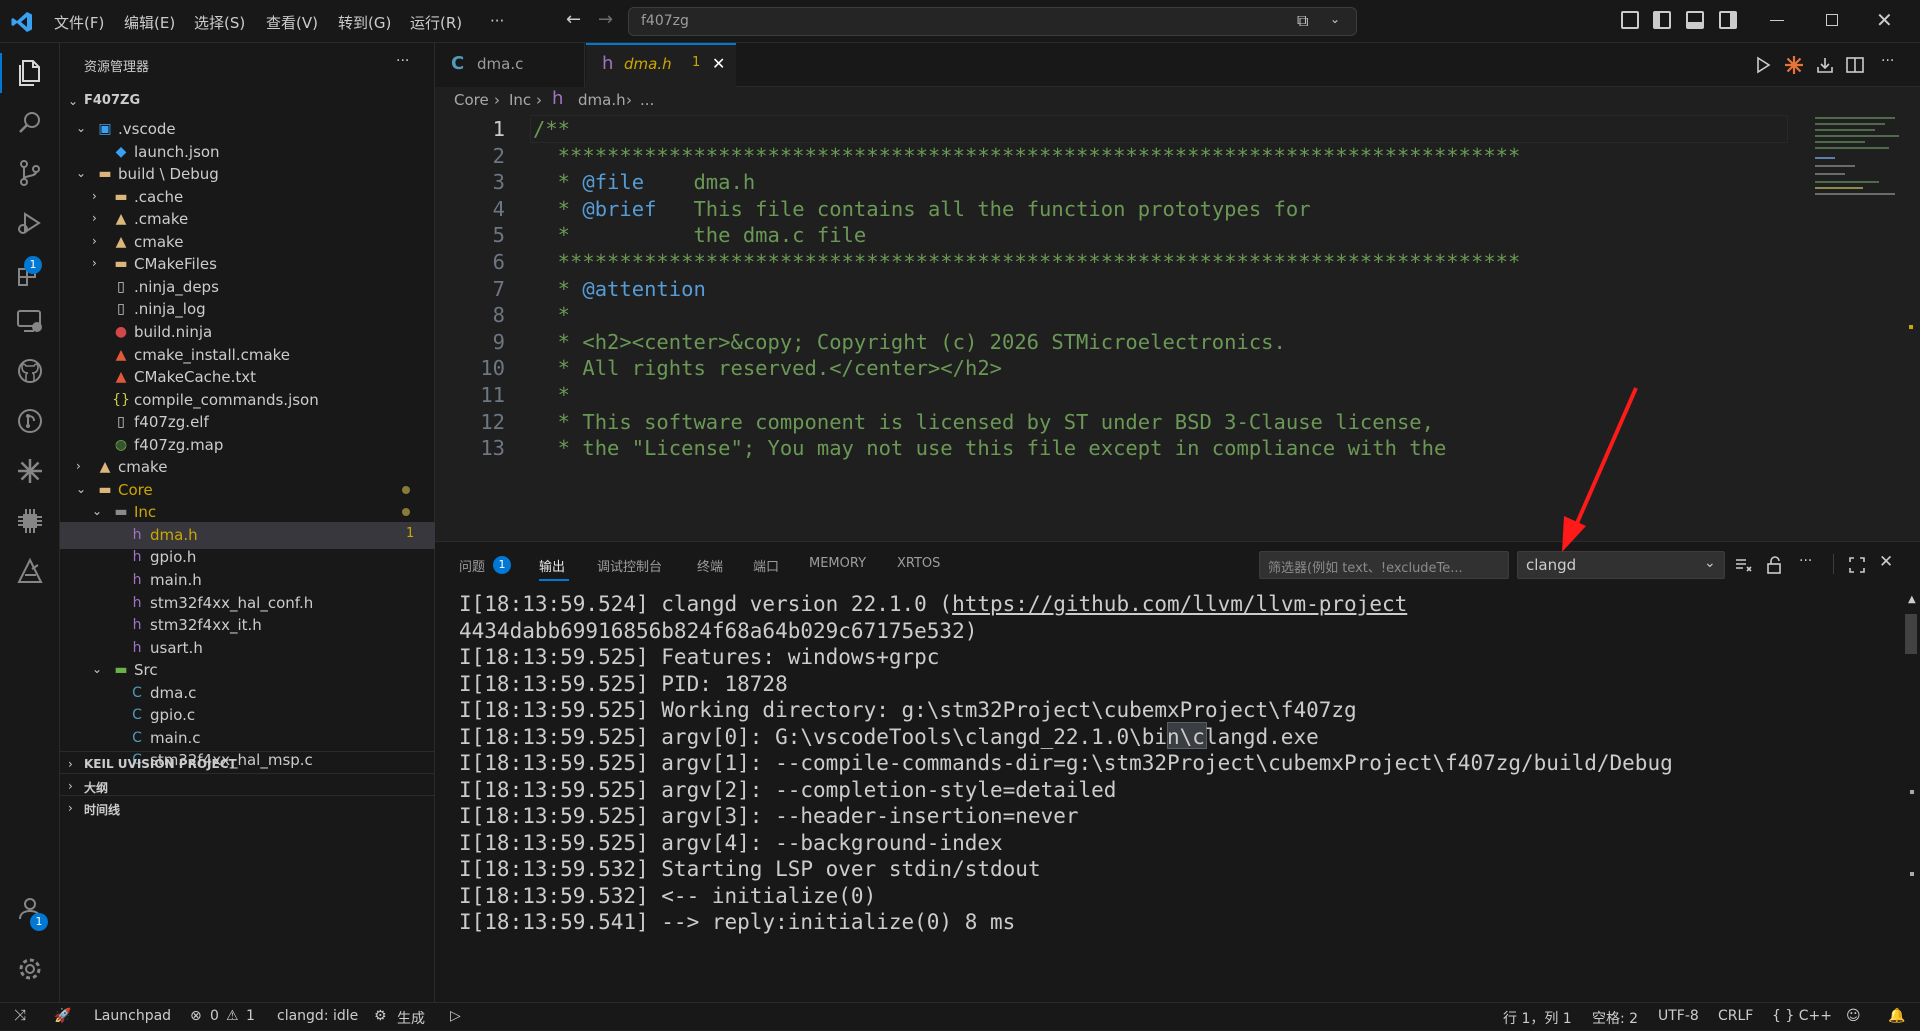 This screenshot has width=1920, height=1031. What do you see at coordinates (1794, 65) in the screenshot?
I see `asterisk-action-icon` at bounding box center [1794, 65].